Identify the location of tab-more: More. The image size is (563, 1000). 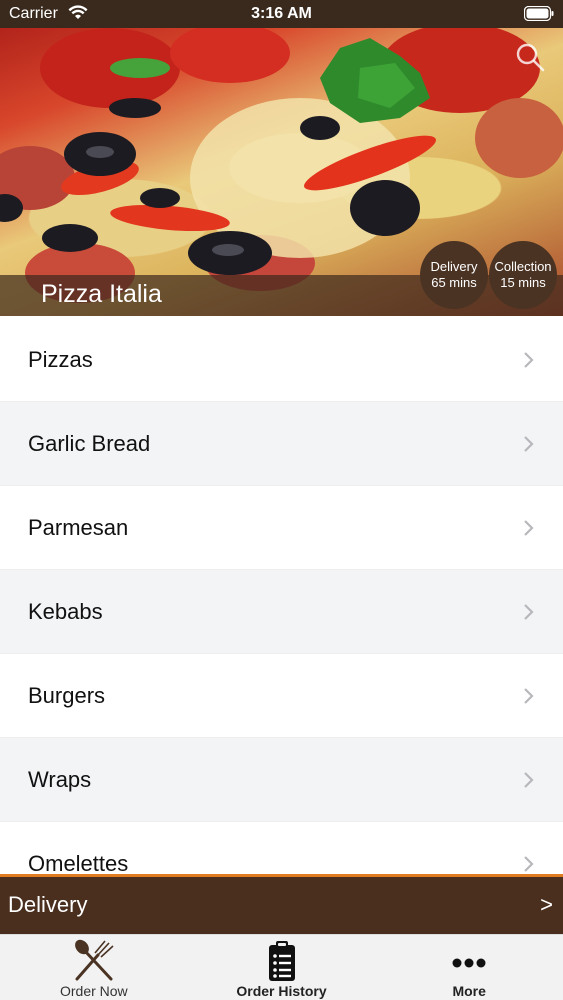
(469, 967).